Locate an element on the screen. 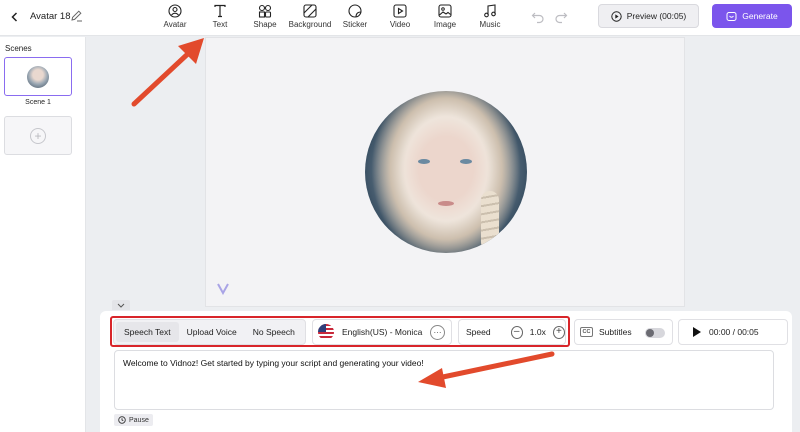 The image size is (800, 432). tab-upload-voice: Upload Voice is located at coordinates (212, 332).